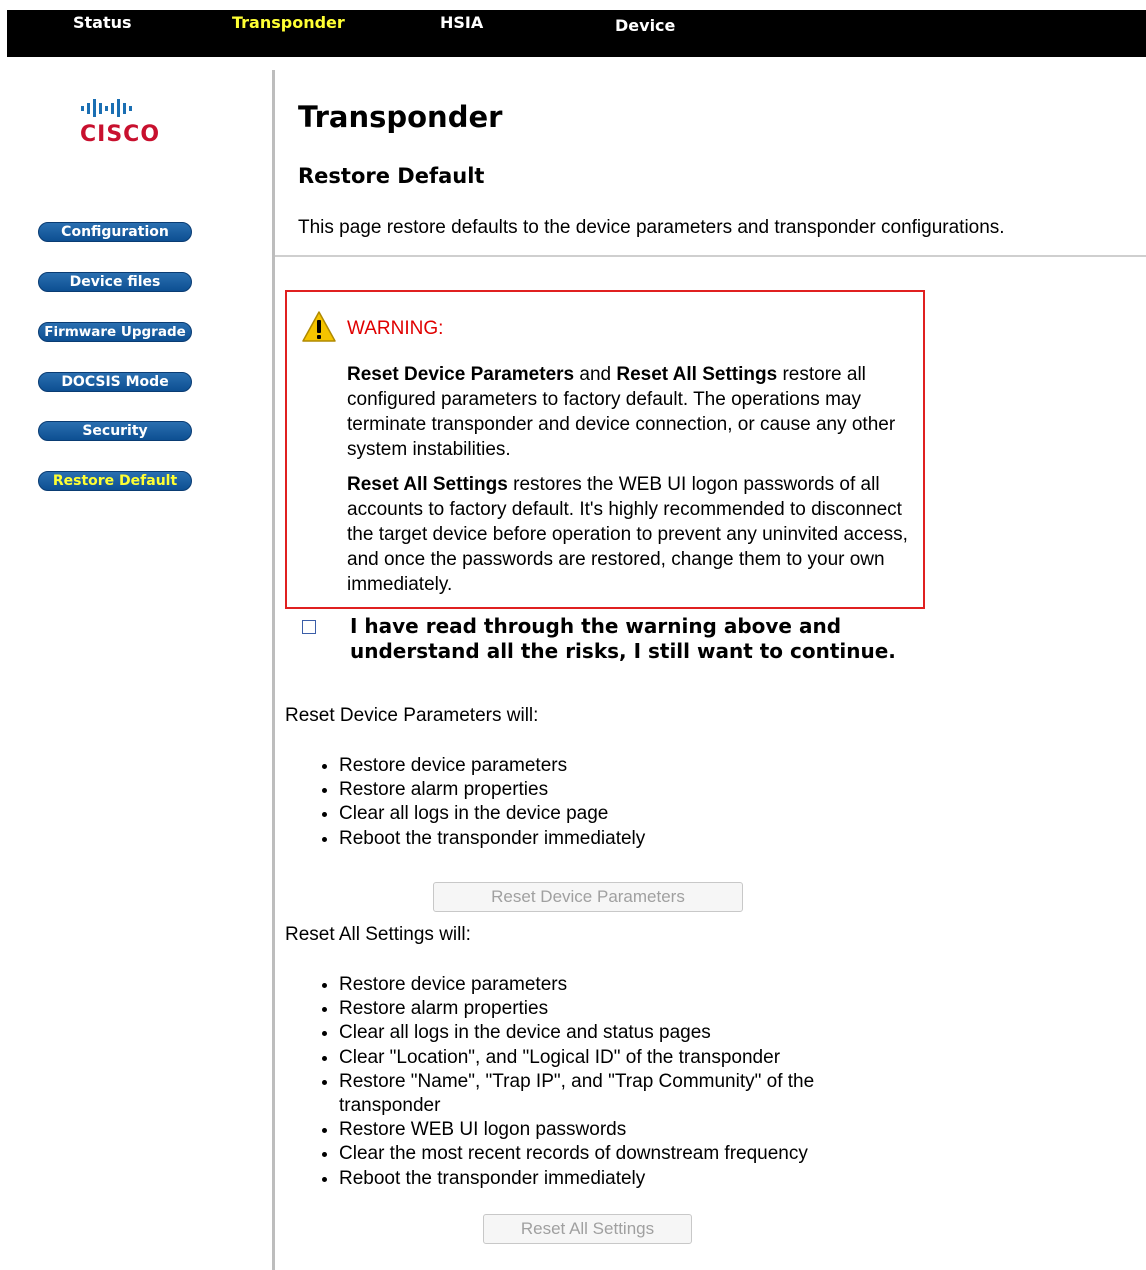 The width and height of the screenshot is (1146, 1270). What do you see at coordinates (461, 22) in the screenshot?
I see `tab-hsia: HSIA` at bounding box center [461, 22].